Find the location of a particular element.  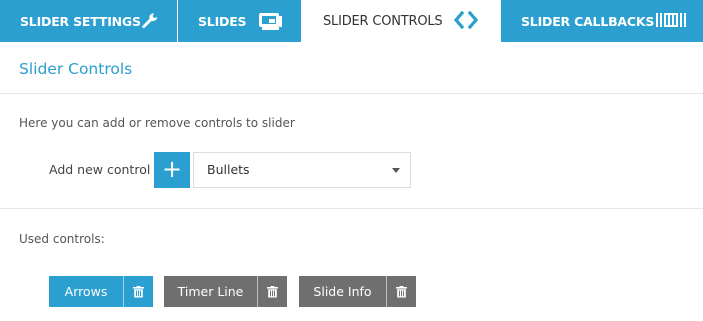

used-control-slide-info: Slide Info is located at coordinates (357, 291).